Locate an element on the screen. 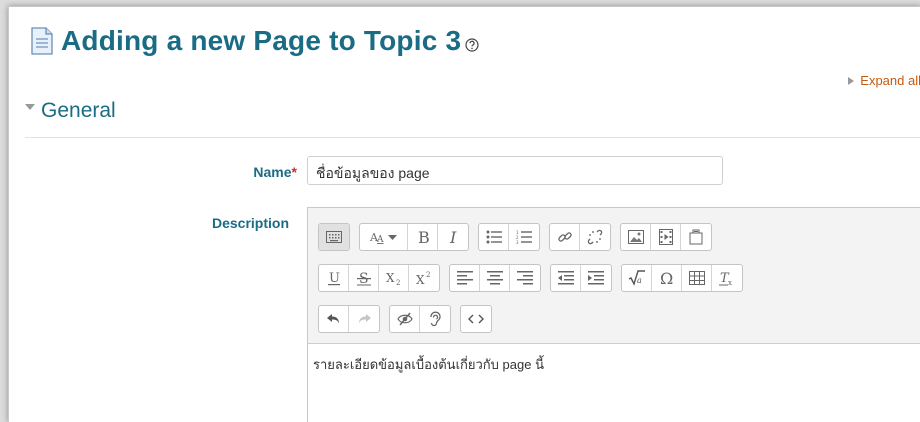 This screenshot has width=920, height=422. unlink-button is located at coordinates (595, 237).